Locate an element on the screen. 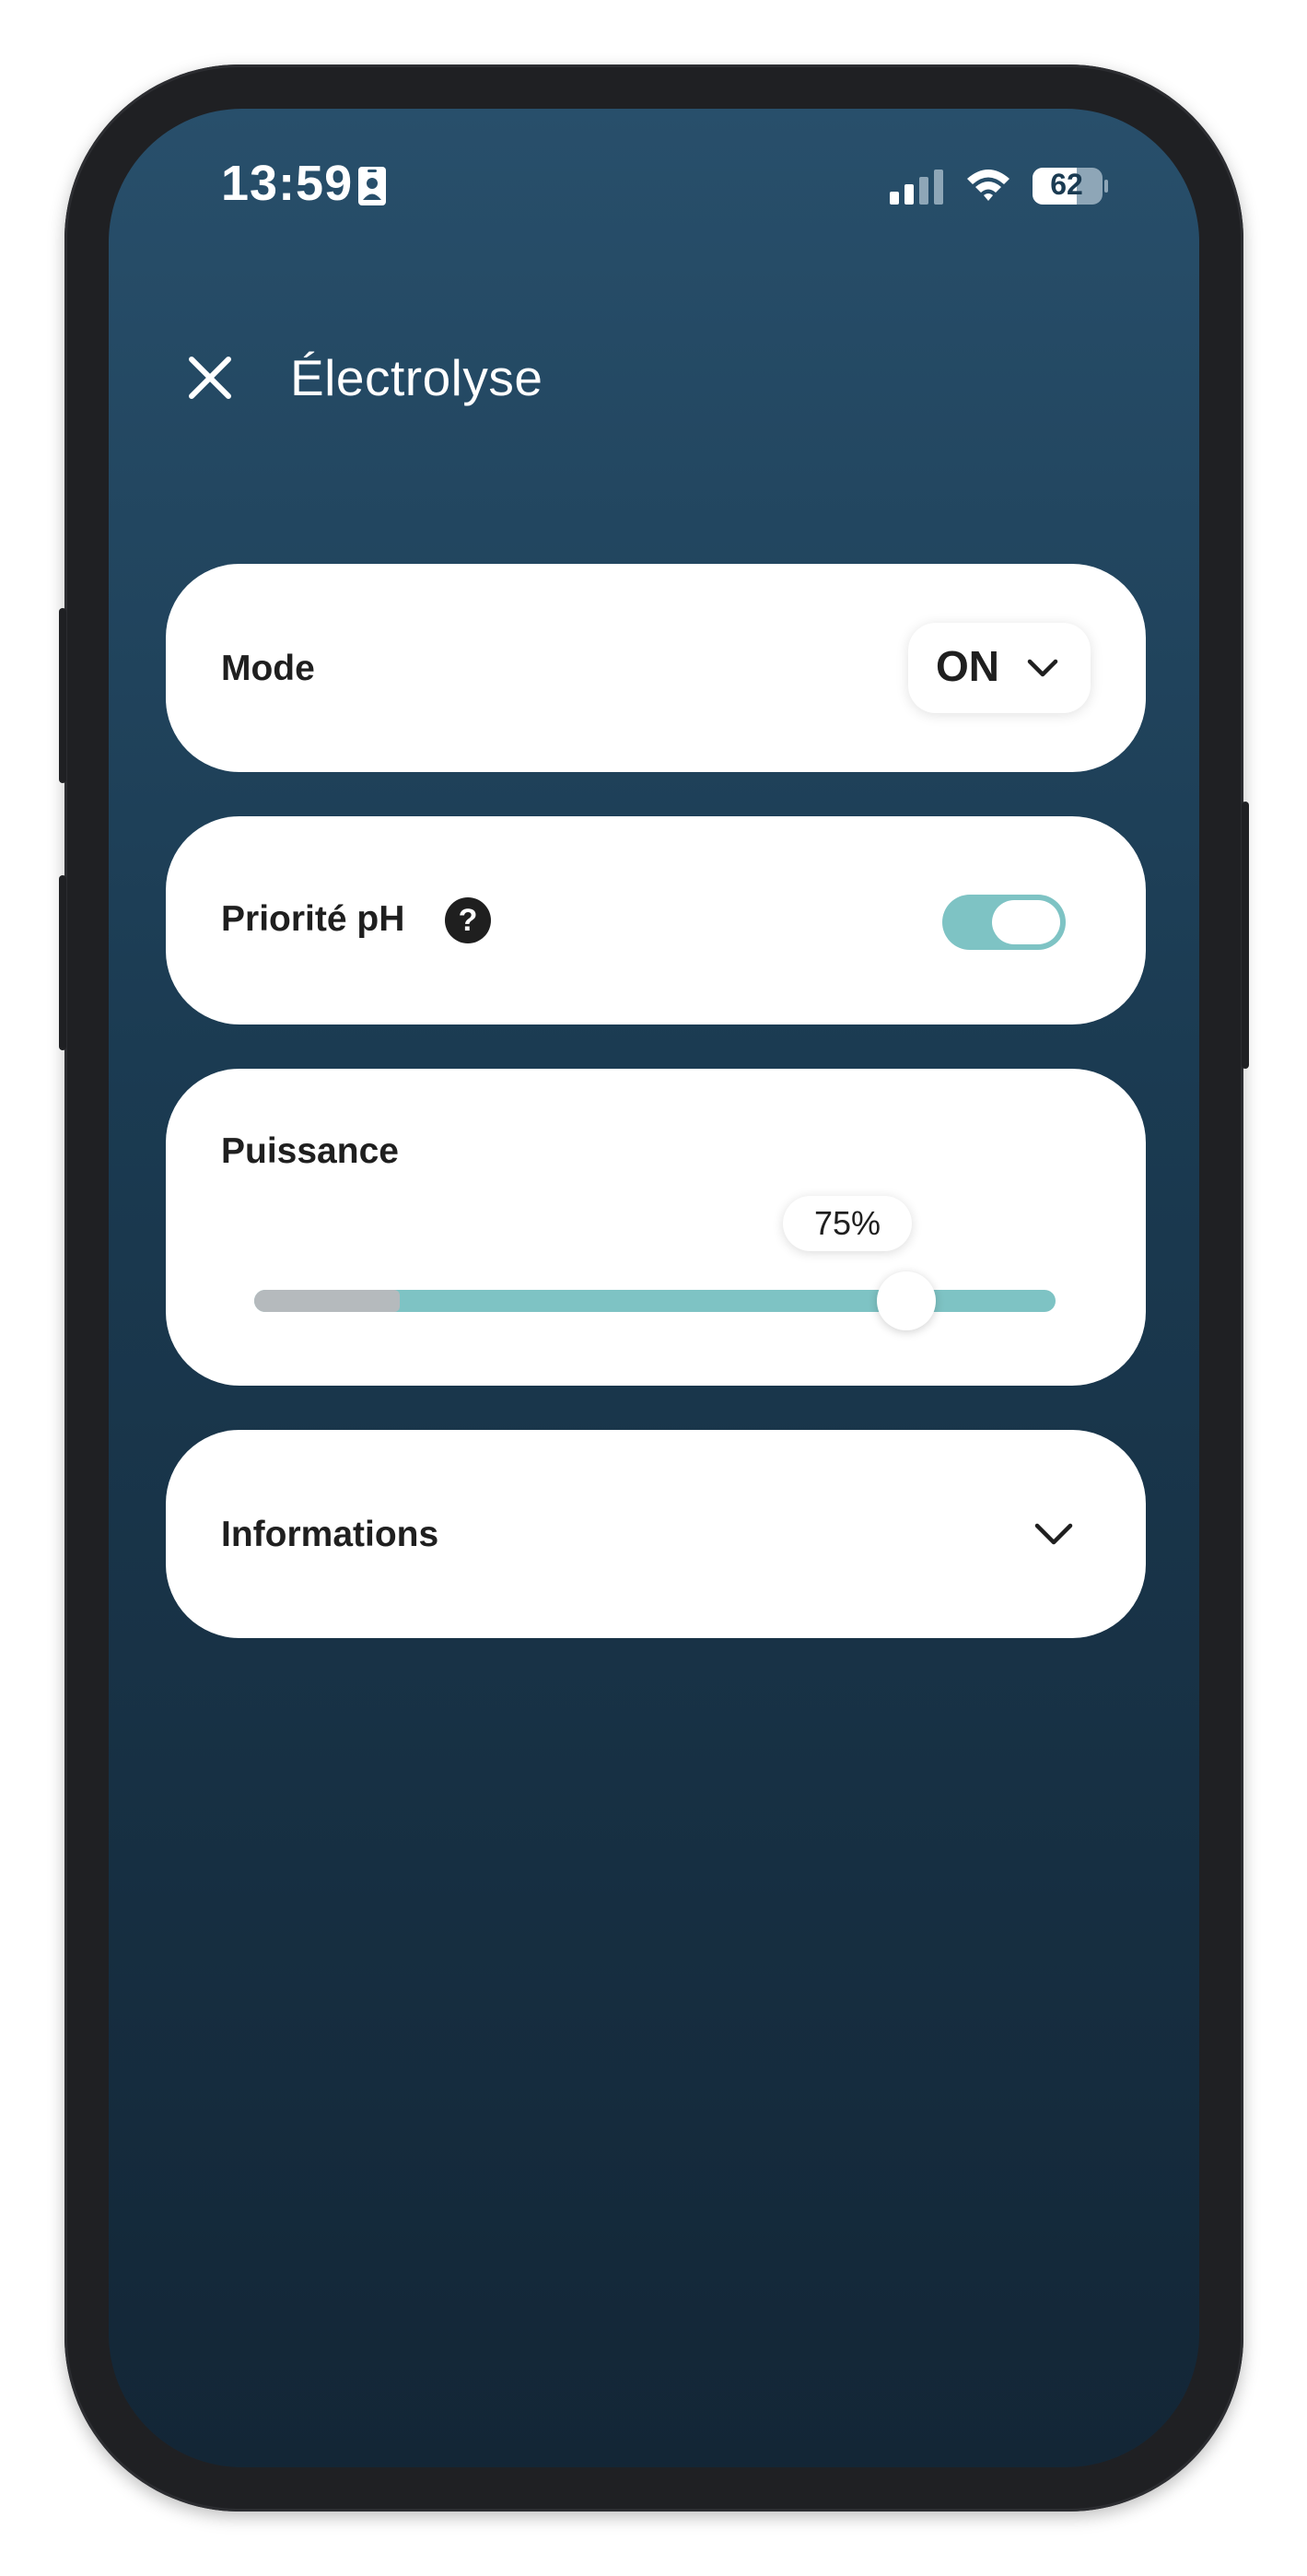 The image size is (1307, 2576). status-bar: 13:59 62 is located at coordinates (654, 182).